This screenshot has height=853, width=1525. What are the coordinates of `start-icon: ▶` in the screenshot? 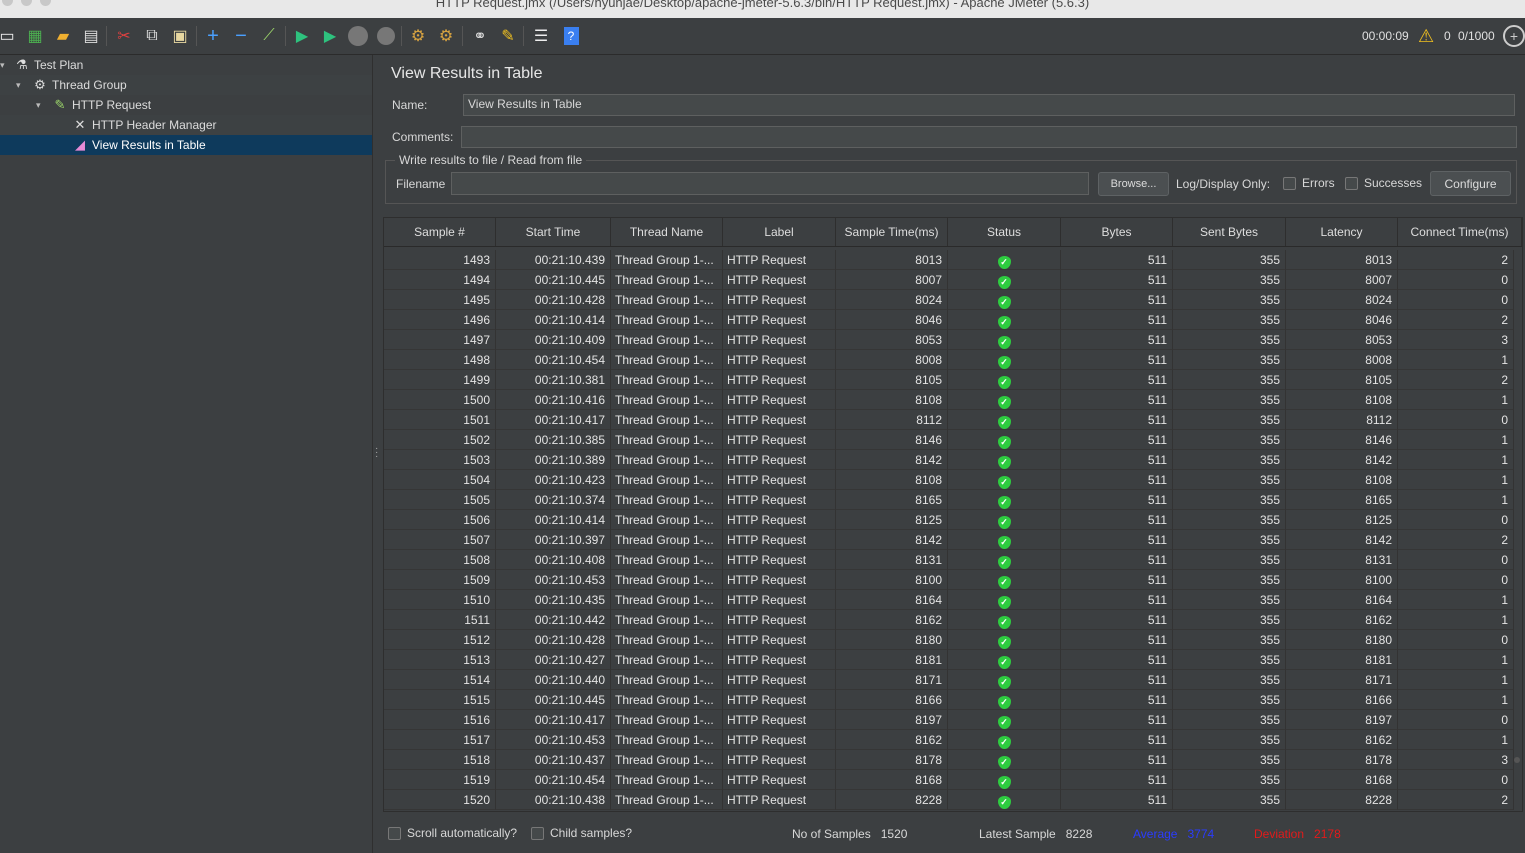 It's located at (302, 36).